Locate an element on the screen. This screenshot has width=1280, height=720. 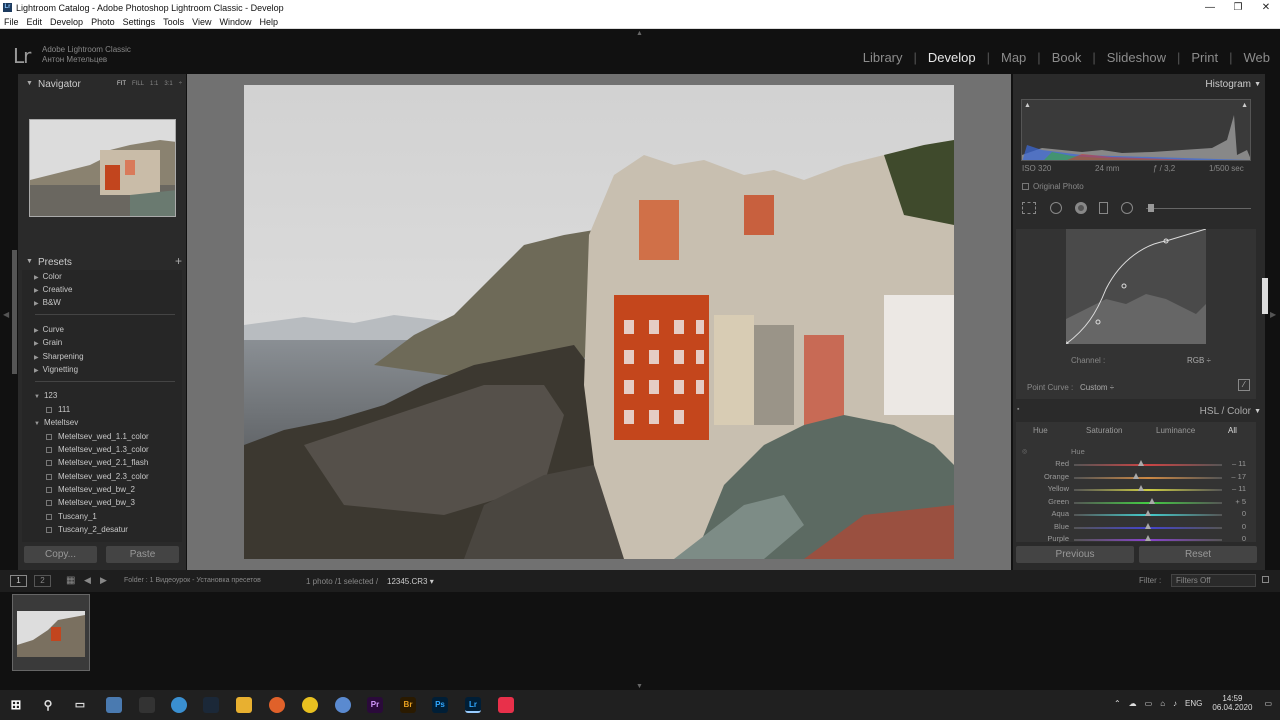
channel-select: RGB ÷ is located at coordinates (1199, 360).